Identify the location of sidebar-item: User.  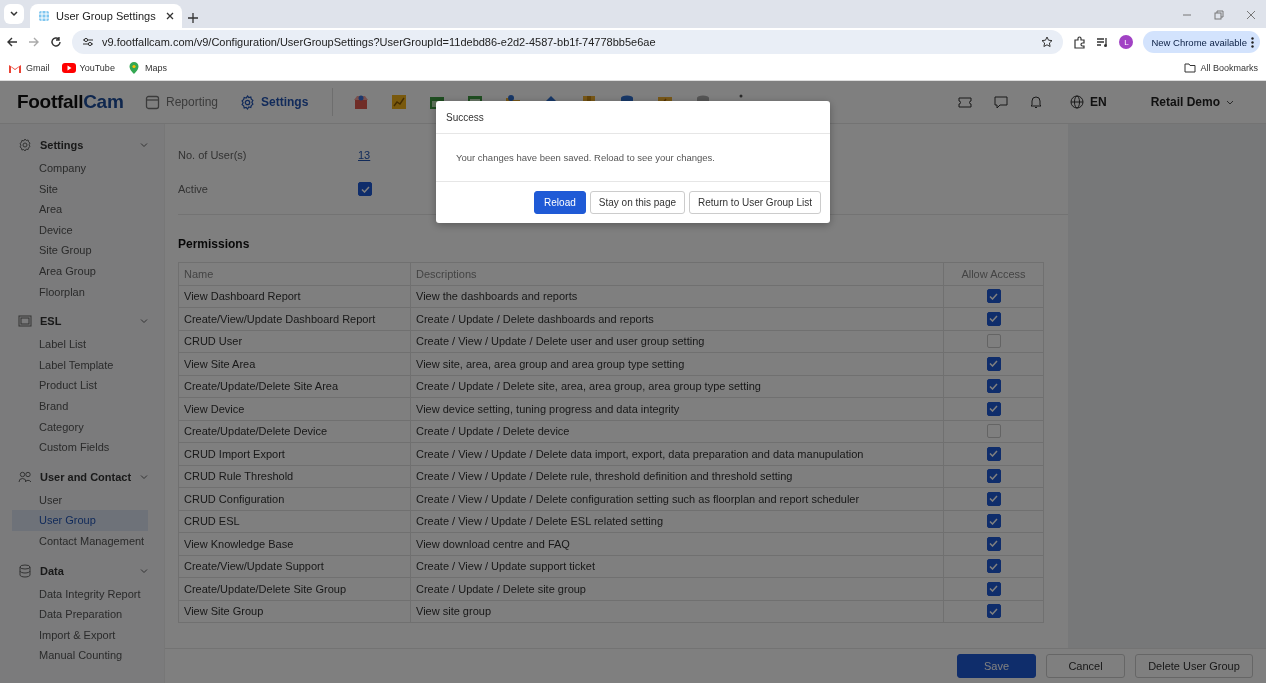
(80, 500).